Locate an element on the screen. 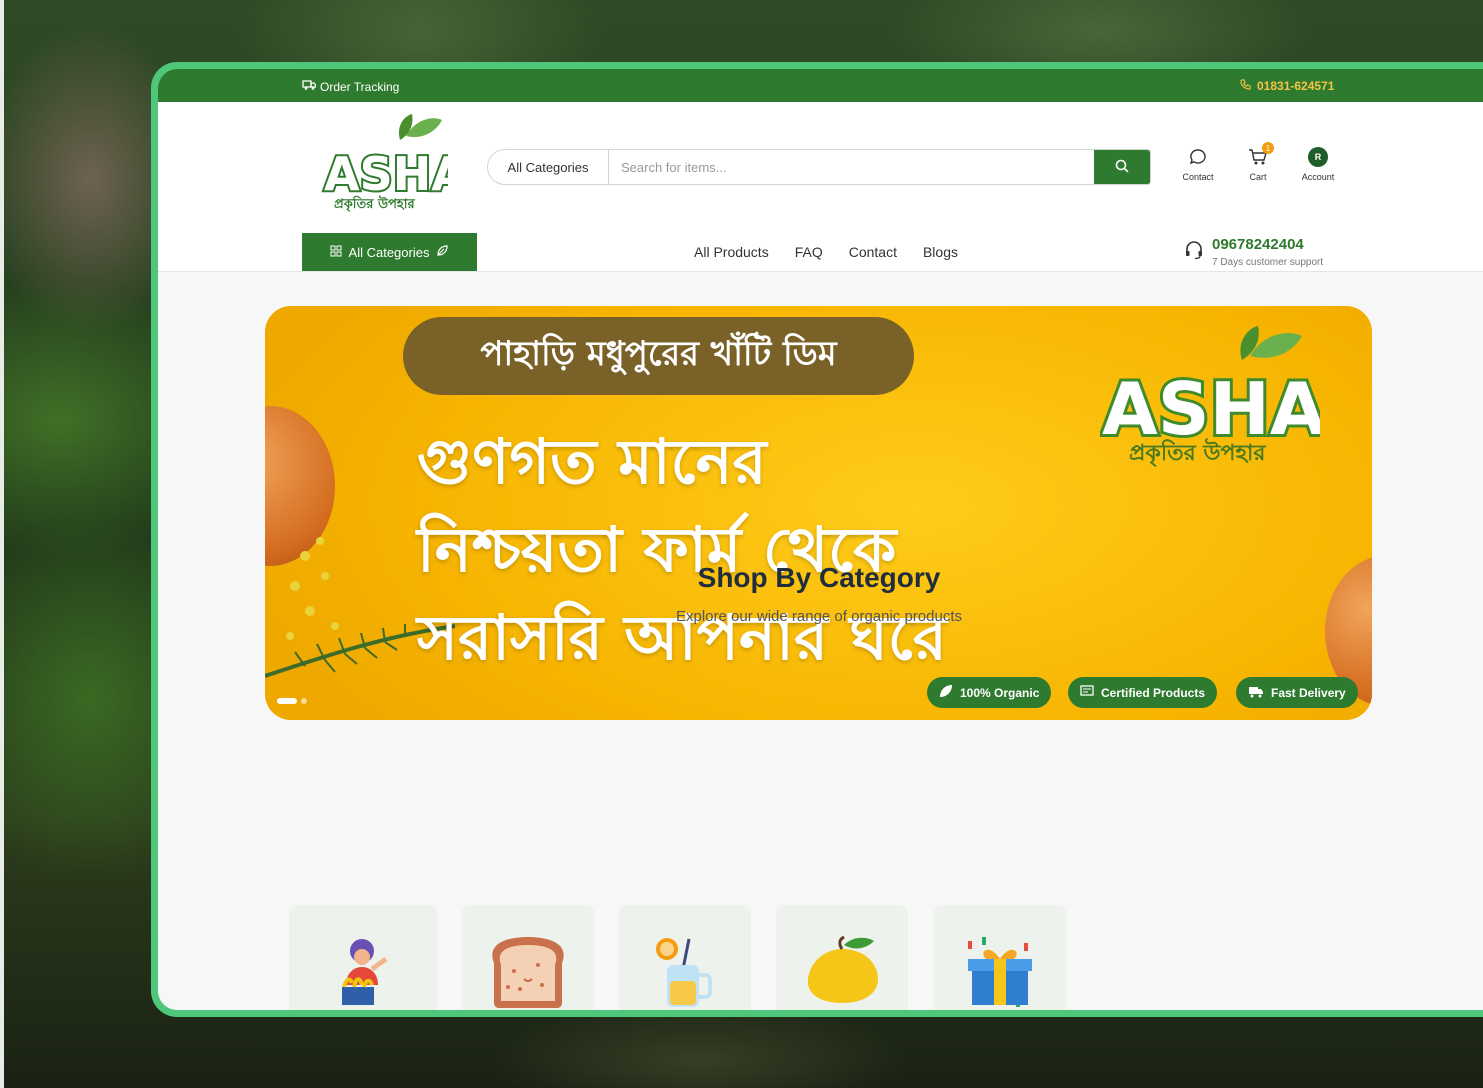 This screenshot has width=1483, height=1088. badge-organic-label: 100% Organic is located at coordinates (1000, 692).